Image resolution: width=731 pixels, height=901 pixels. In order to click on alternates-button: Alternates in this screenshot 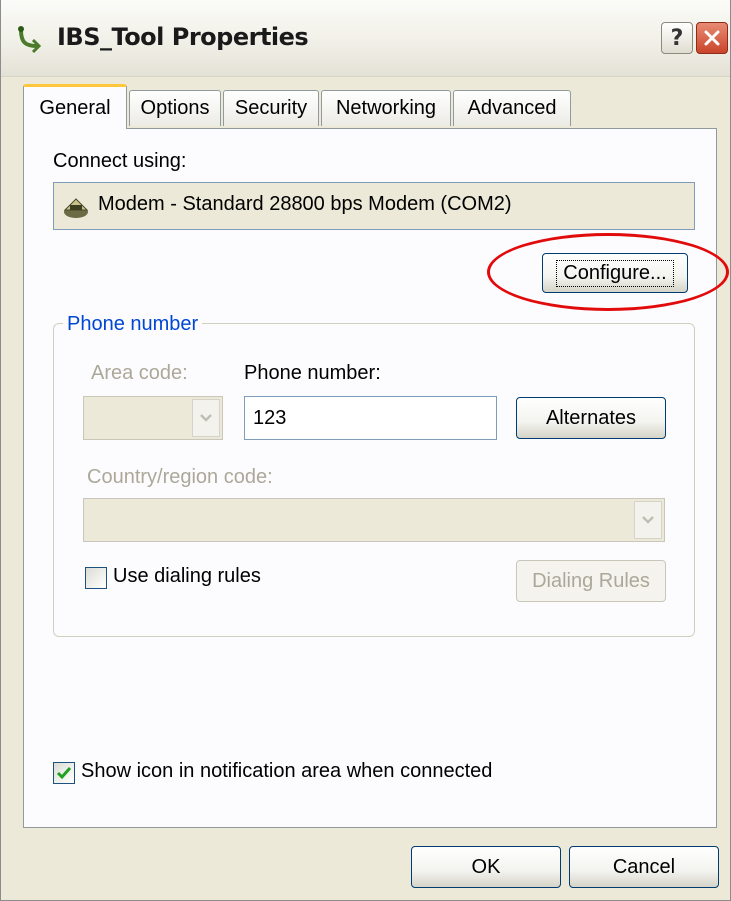, I will do `click(591, 418)`.